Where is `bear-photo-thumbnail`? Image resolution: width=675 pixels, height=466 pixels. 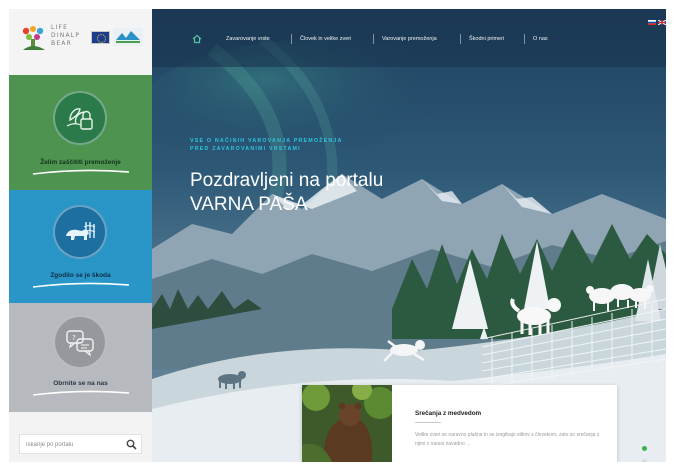
bear-photo-thumbnail is located at coordinates (347, 423).